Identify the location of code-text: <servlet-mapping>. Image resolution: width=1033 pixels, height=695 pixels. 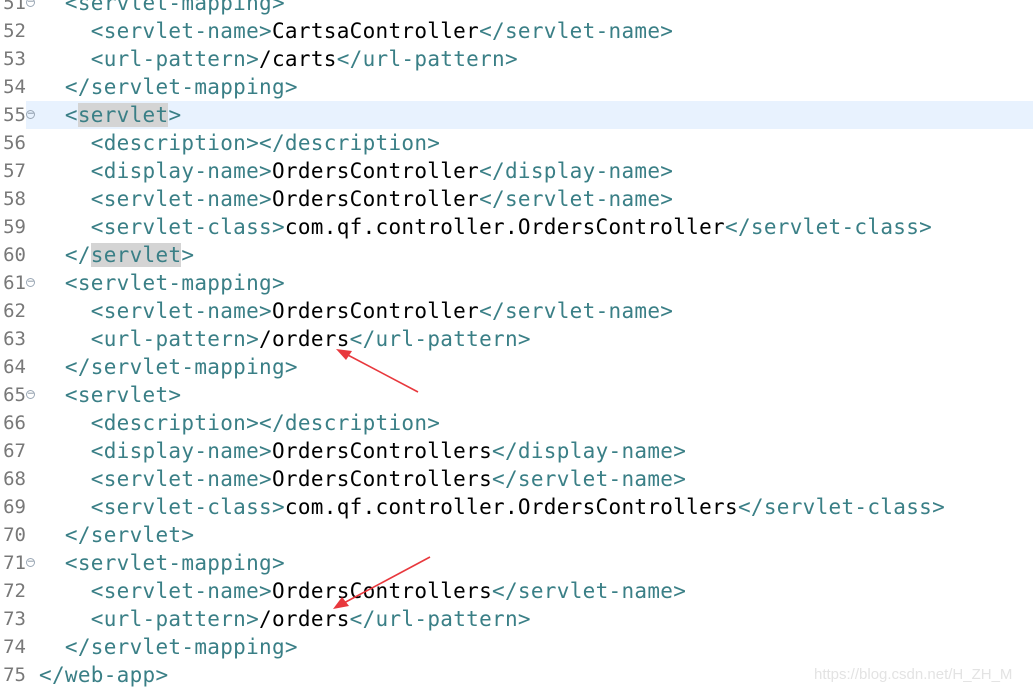
(162, 8).